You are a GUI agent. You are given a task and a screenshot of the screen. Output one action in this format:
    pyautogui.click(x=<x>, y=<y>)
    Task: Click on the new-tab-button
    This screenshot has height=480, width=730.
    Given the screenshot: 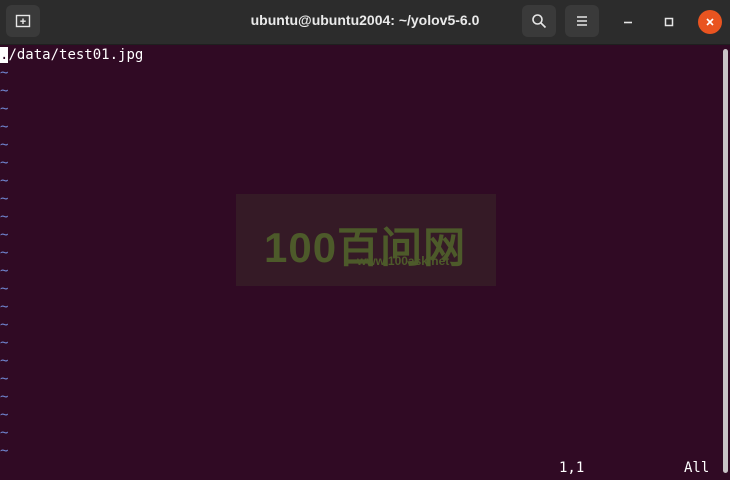 What is the action you would take?
    pyautogui.click(x=23, y=21)
    